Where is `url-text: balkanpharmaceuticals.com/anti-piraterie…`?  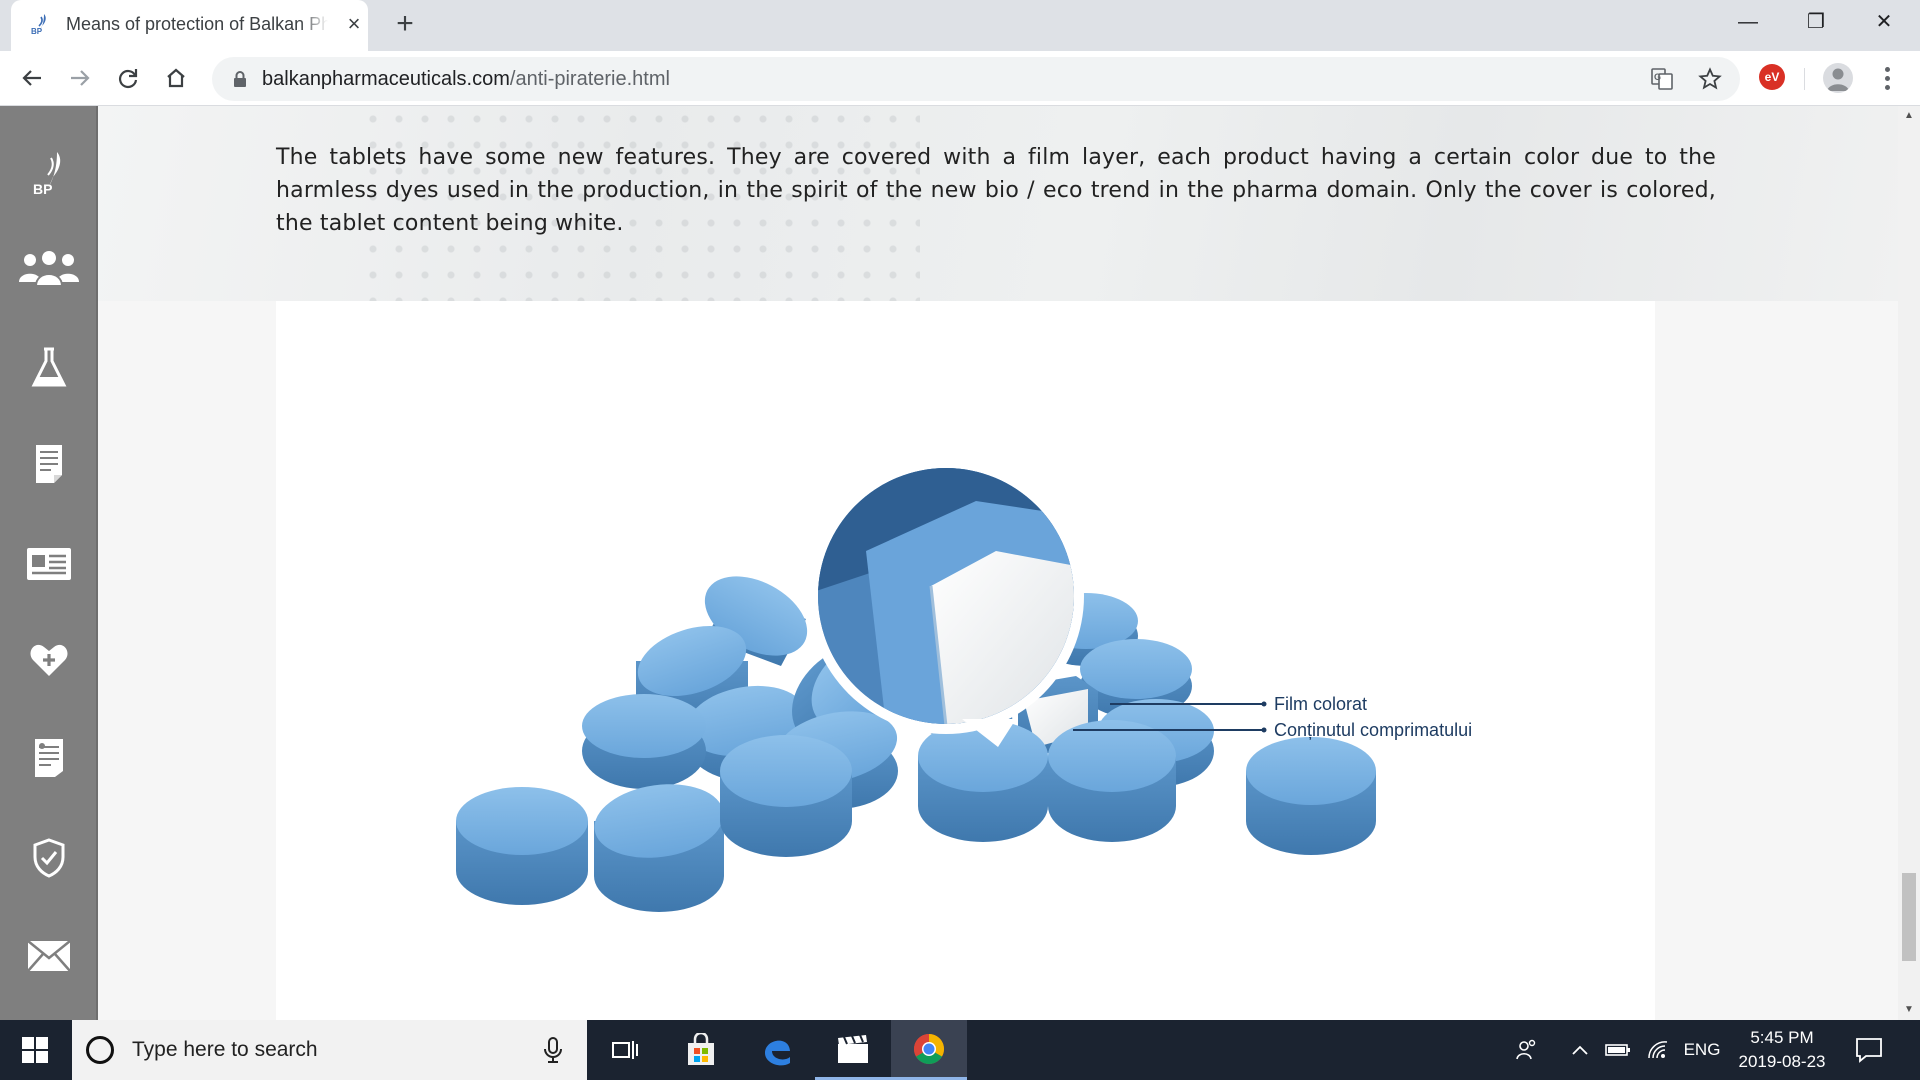 url-text: balkanpharmaceuticals.com/anti-piraterie… is located at coordinates (466, 79).